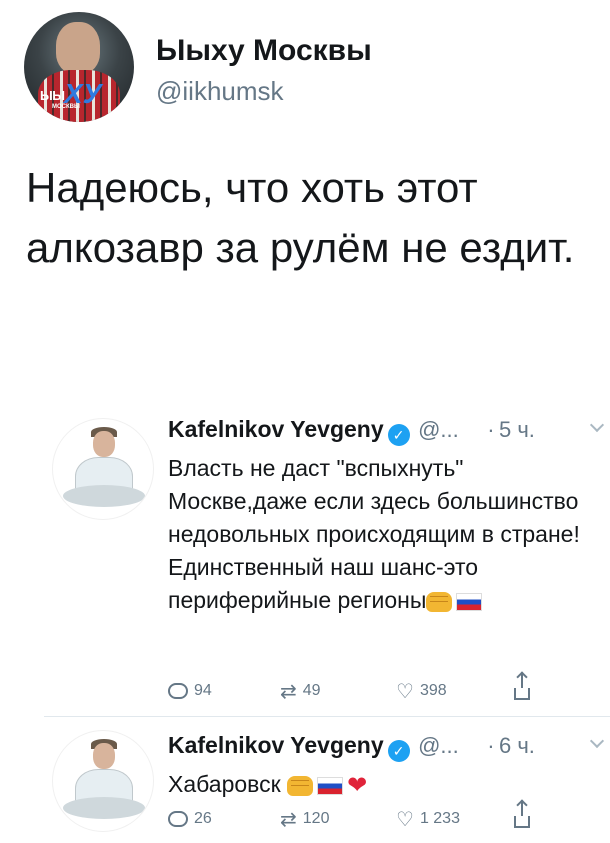  I want to click on retweet-count: 49, so click(311, 690).